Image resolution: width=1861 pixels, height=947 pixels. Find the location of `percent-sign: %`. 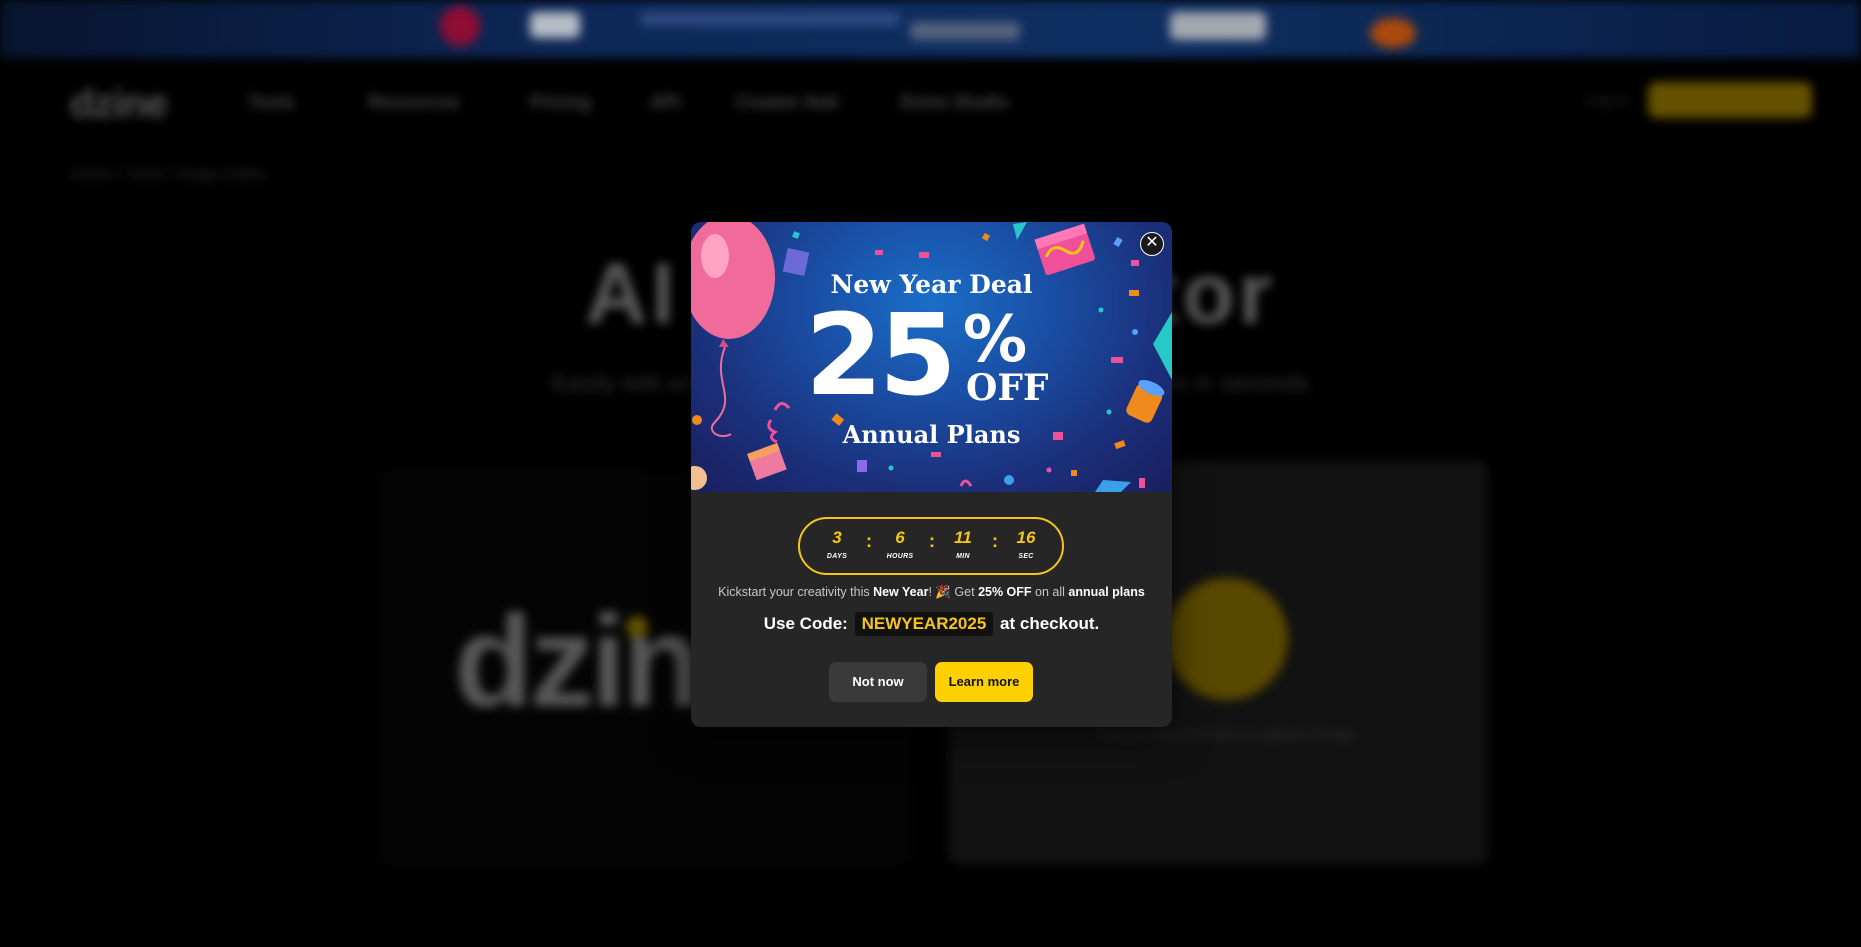

percent-sign: % is located at coordinates (995, 340).